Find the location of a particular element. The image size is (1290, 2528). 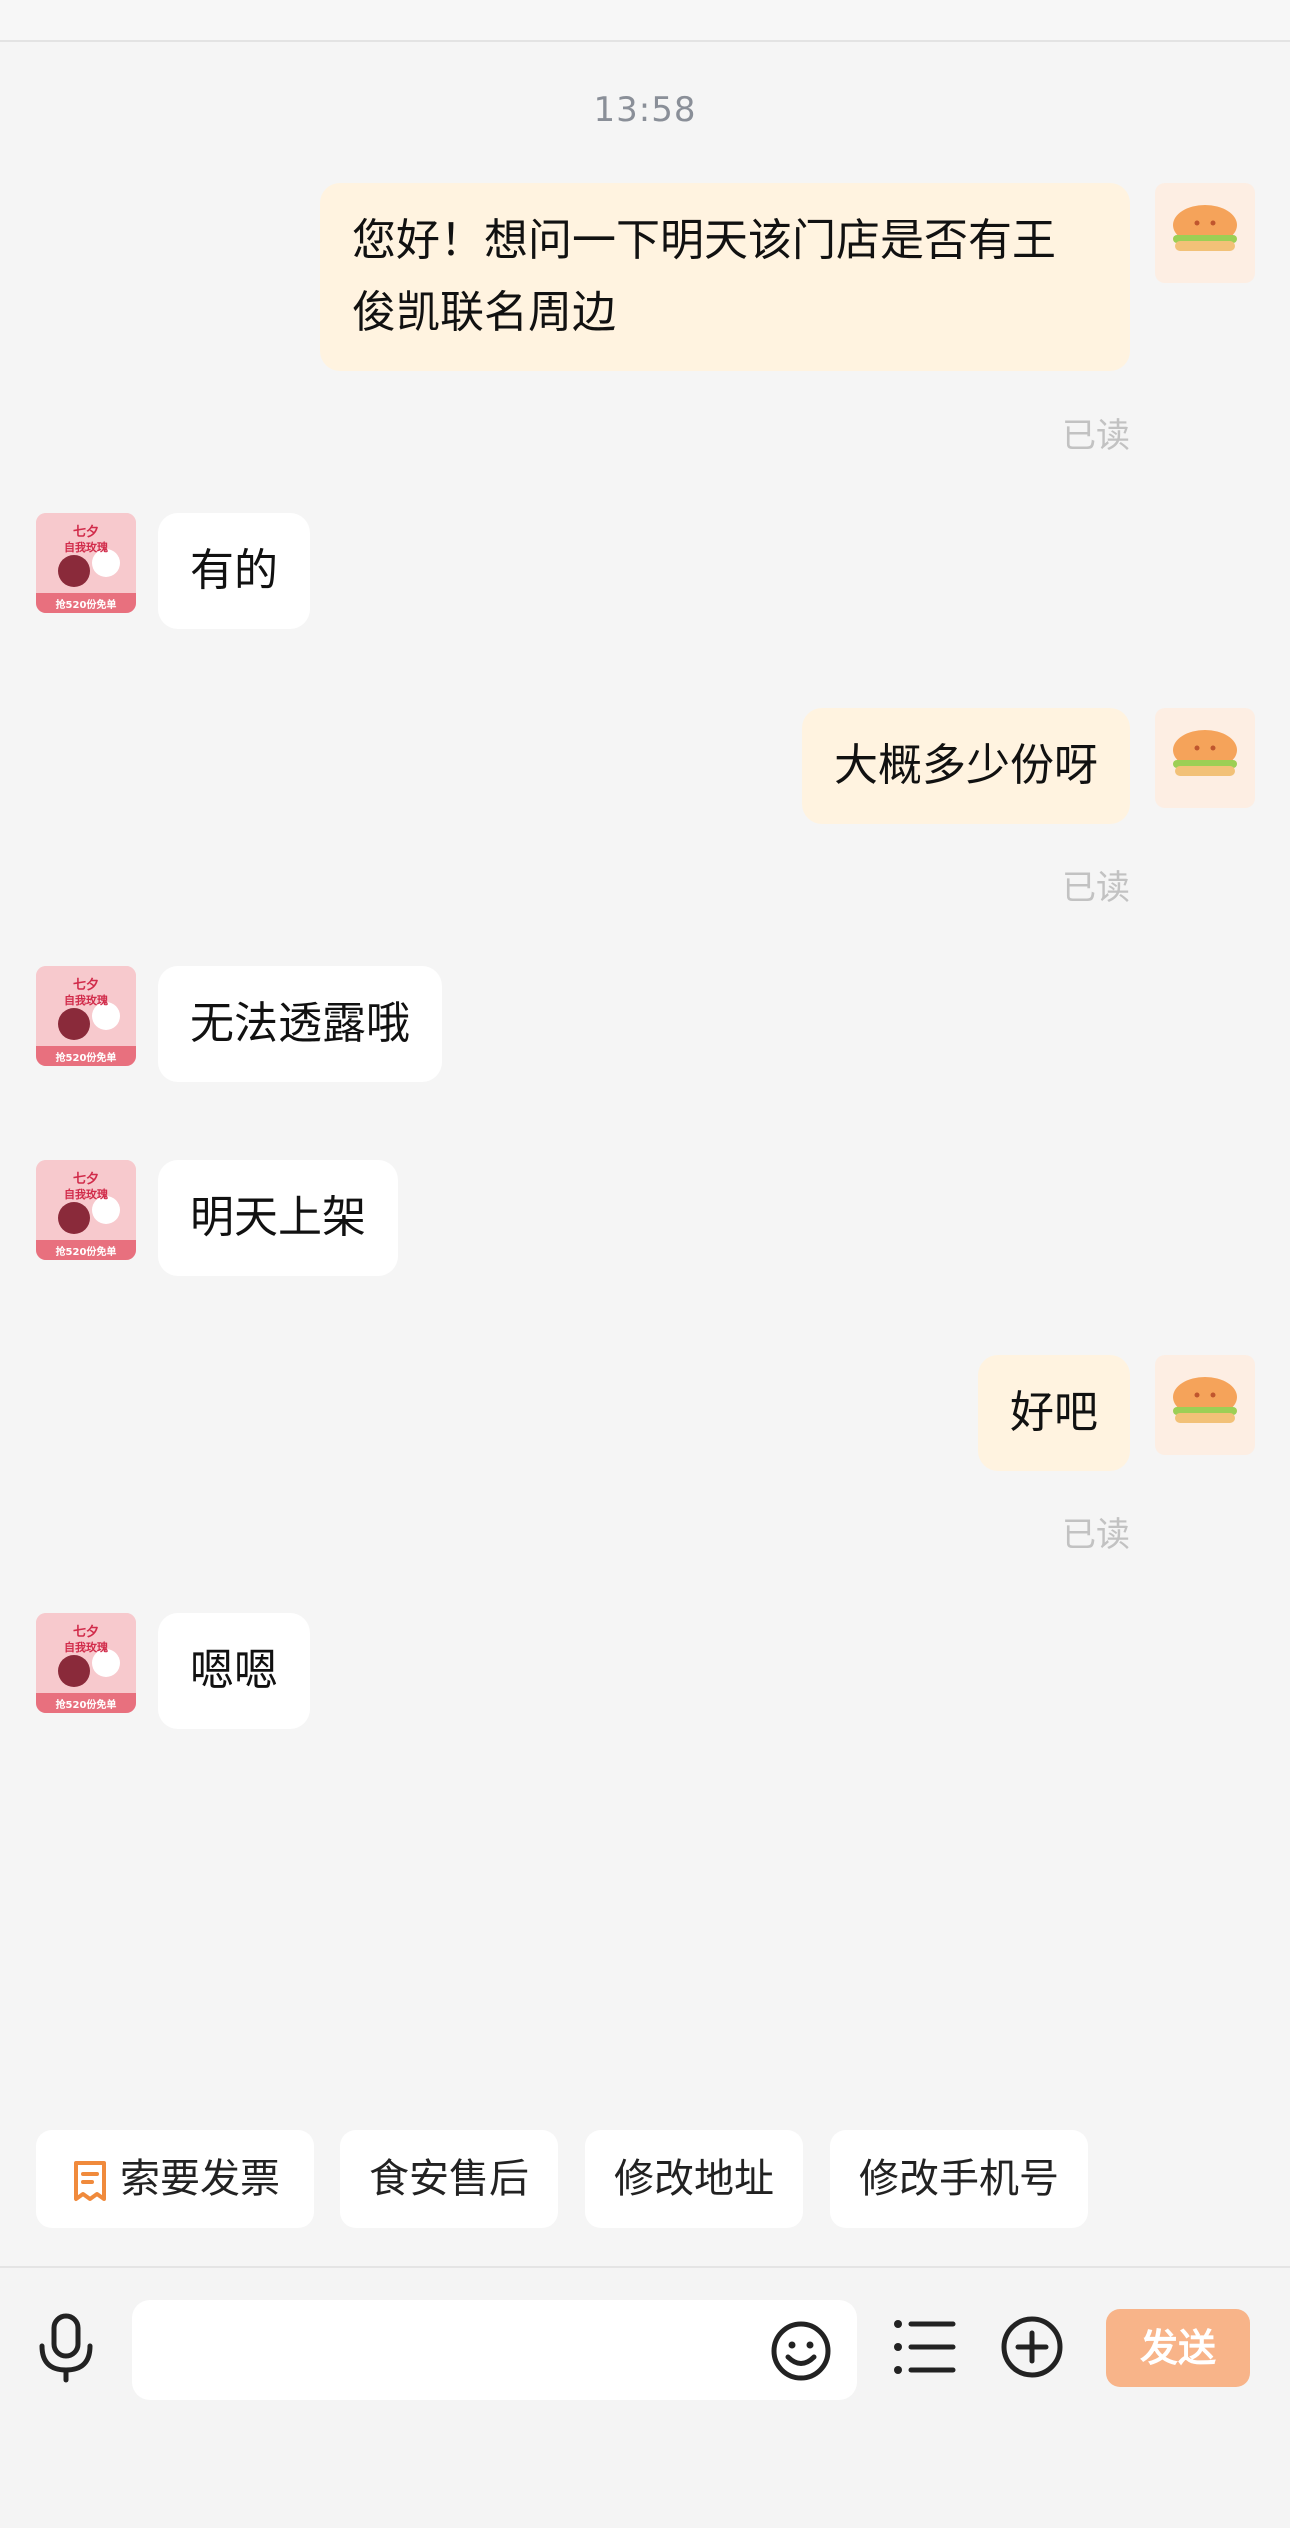

message-input-box is located at coordinates (494, 2351).